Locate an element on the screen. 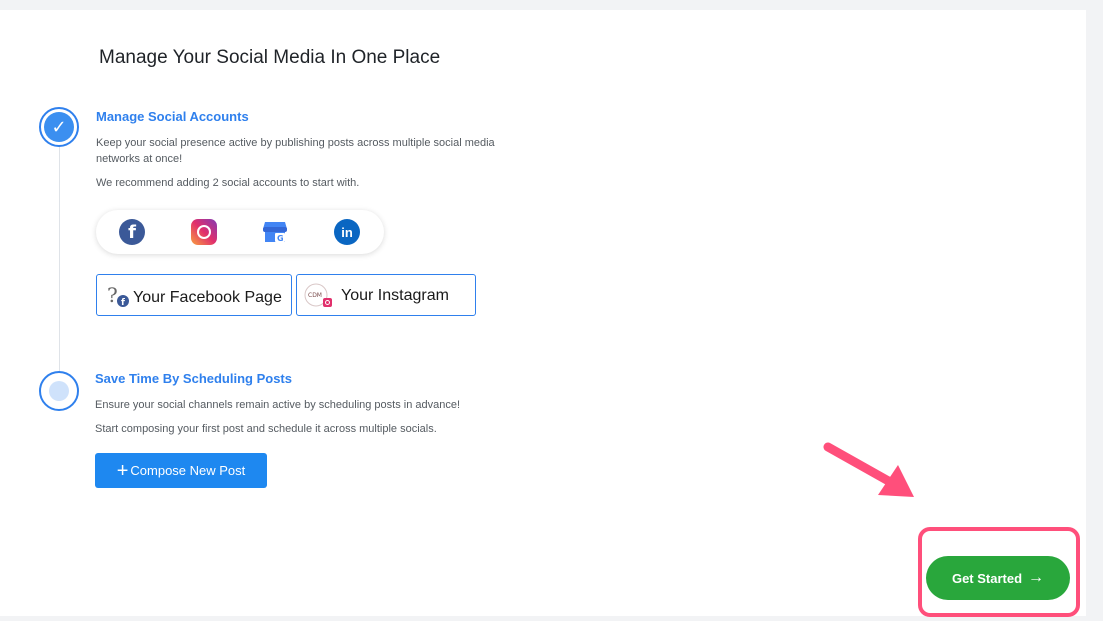  facebook-glyph: f is located at coordinates (132, 232).